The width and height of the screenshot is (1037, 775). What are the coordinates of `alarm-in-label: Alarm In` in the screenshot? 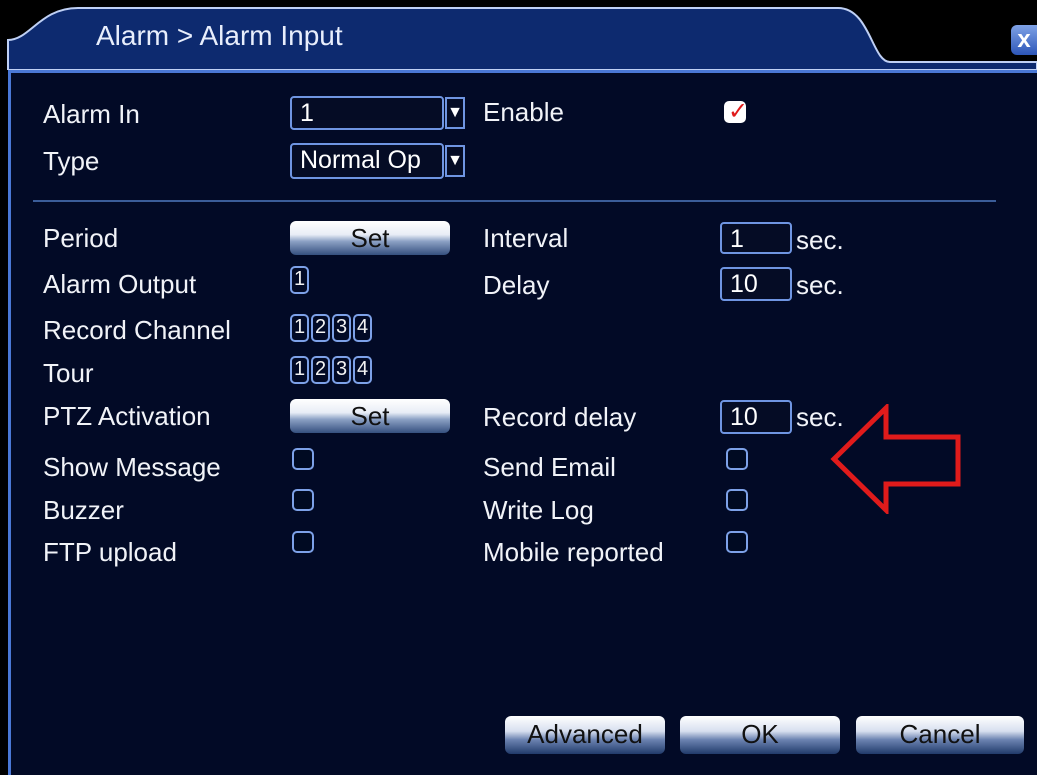 It's located at (91, 114).